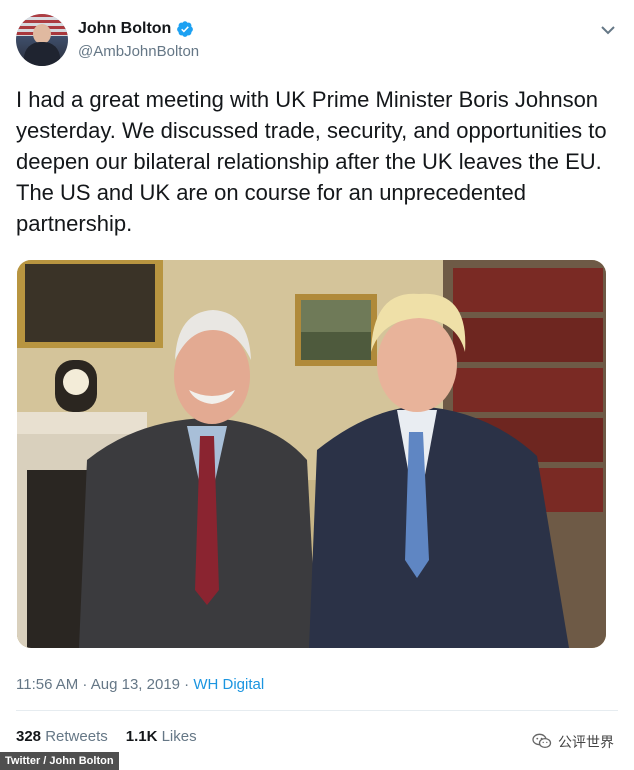 The image size is (634, 770). I want to click on watermark: 公评世界, so click(573, 742).